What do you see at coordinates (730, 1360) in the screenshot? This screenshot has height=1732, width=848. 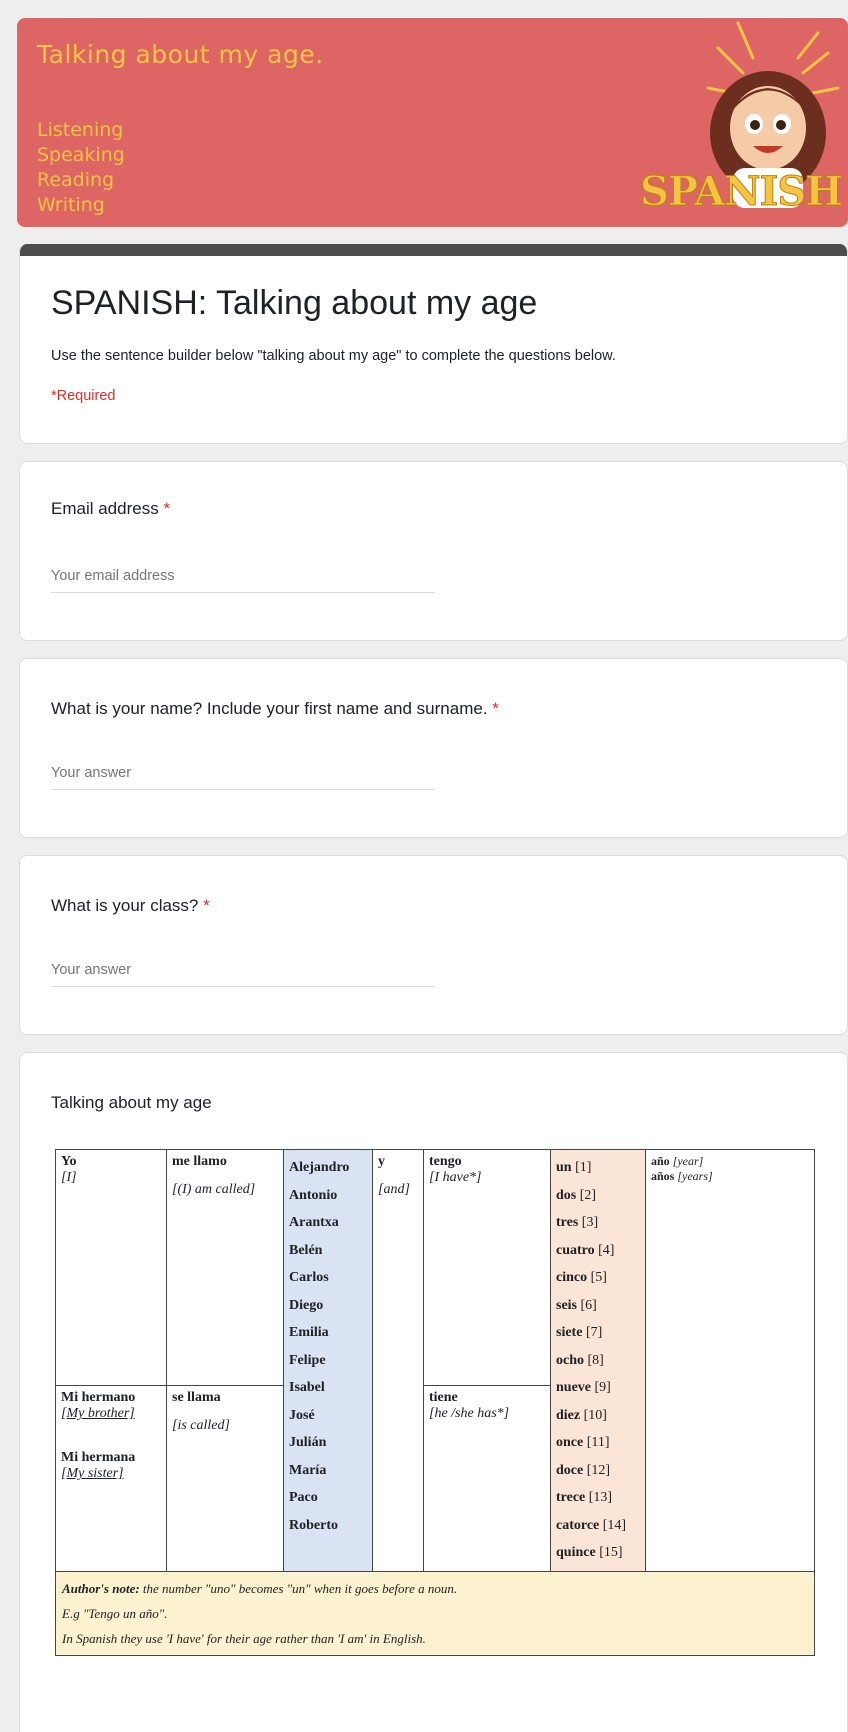 I see `cell-year: año [year] años [years]` at bounding box center [730, 1360].